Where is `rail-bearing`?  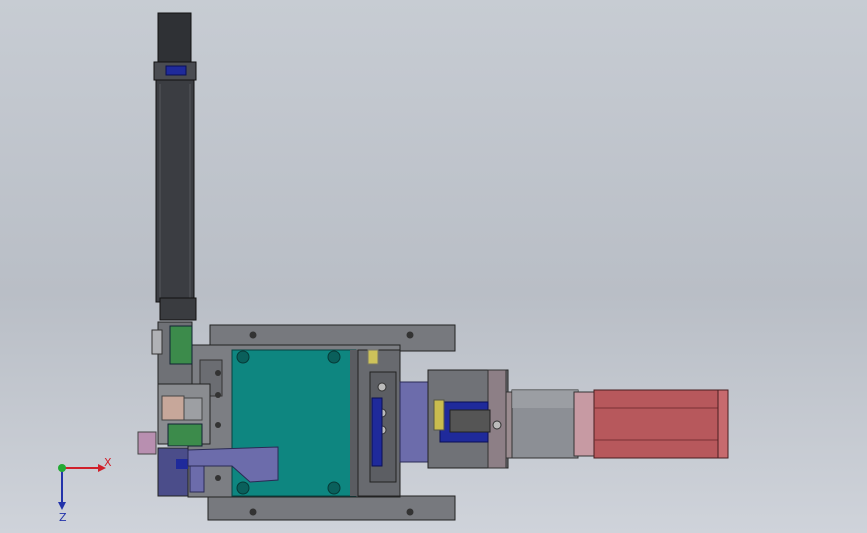
rail-bearing is located at coordinates (176, 70).